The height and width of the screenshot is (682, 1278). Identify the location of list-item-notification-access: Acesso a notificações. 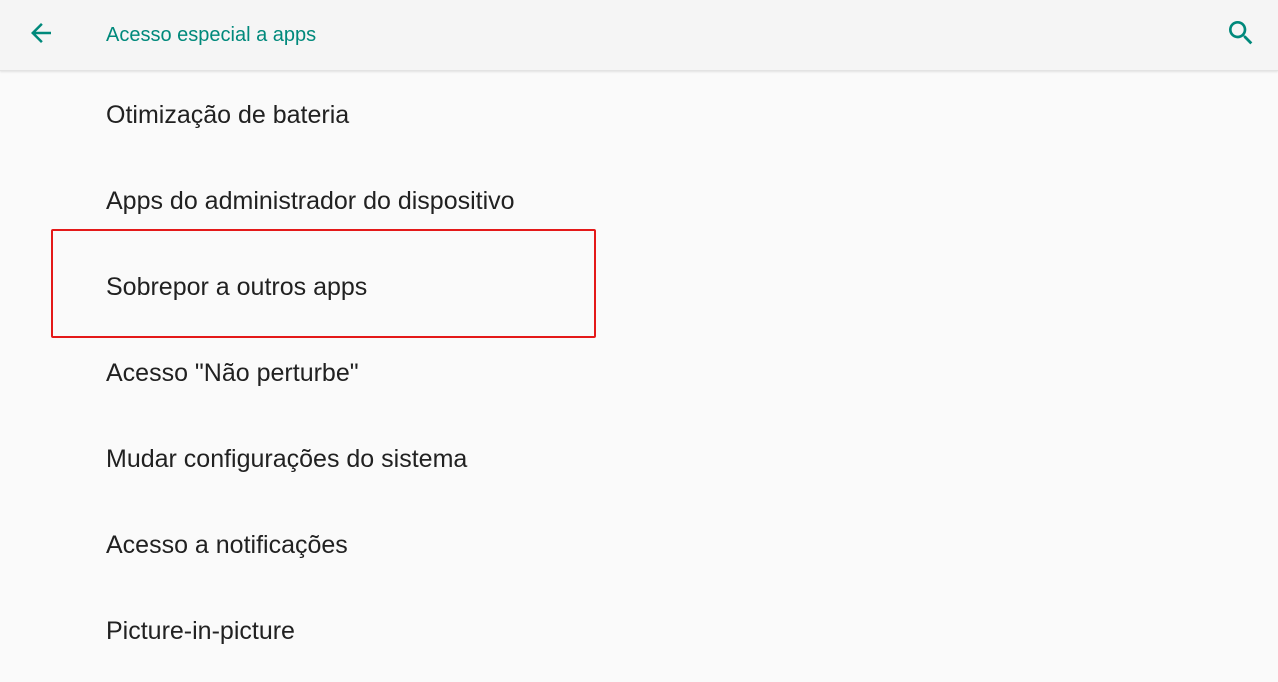
(639, 544).